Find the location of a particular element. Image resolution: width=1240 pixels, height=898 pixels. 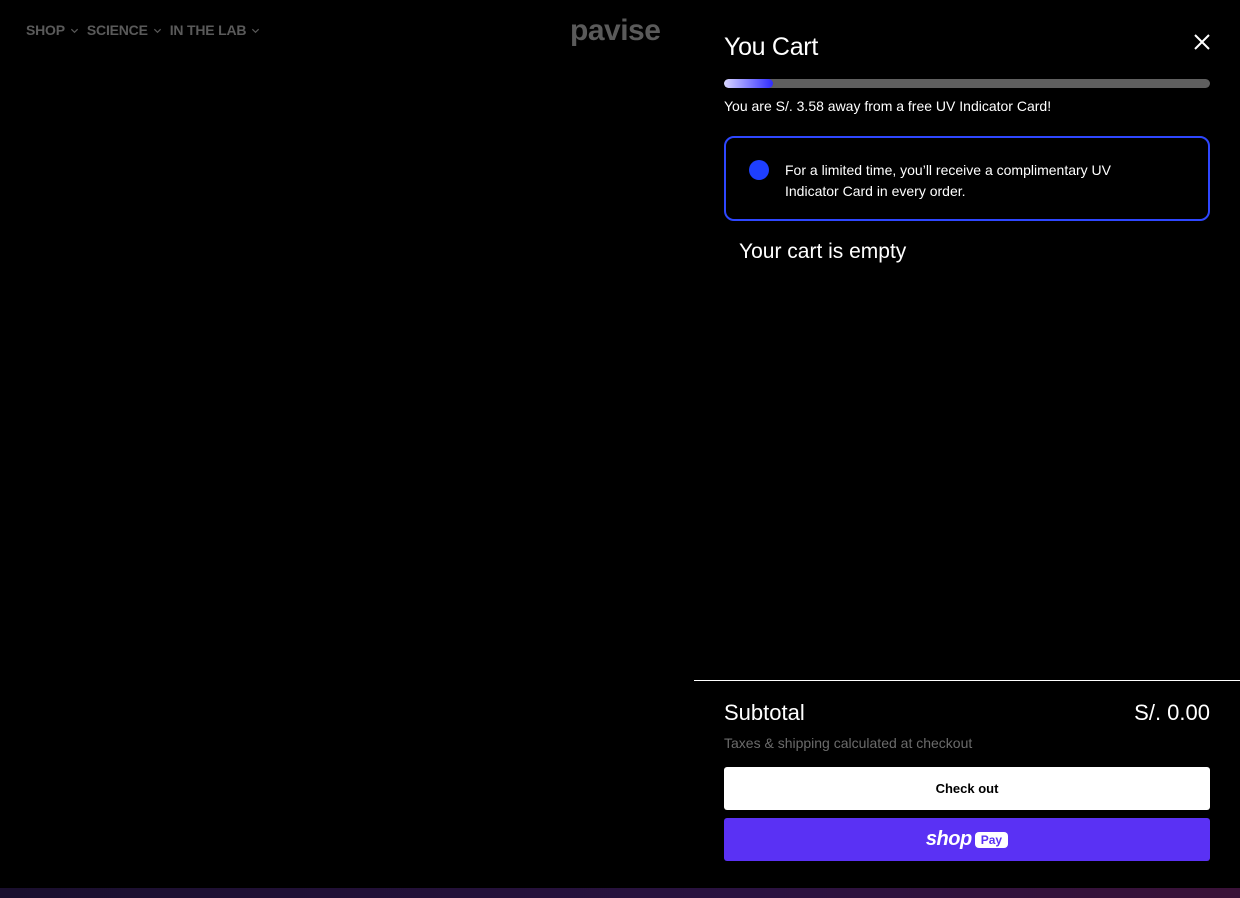

cart-title: You Cart is located at coordinates (771, 47).